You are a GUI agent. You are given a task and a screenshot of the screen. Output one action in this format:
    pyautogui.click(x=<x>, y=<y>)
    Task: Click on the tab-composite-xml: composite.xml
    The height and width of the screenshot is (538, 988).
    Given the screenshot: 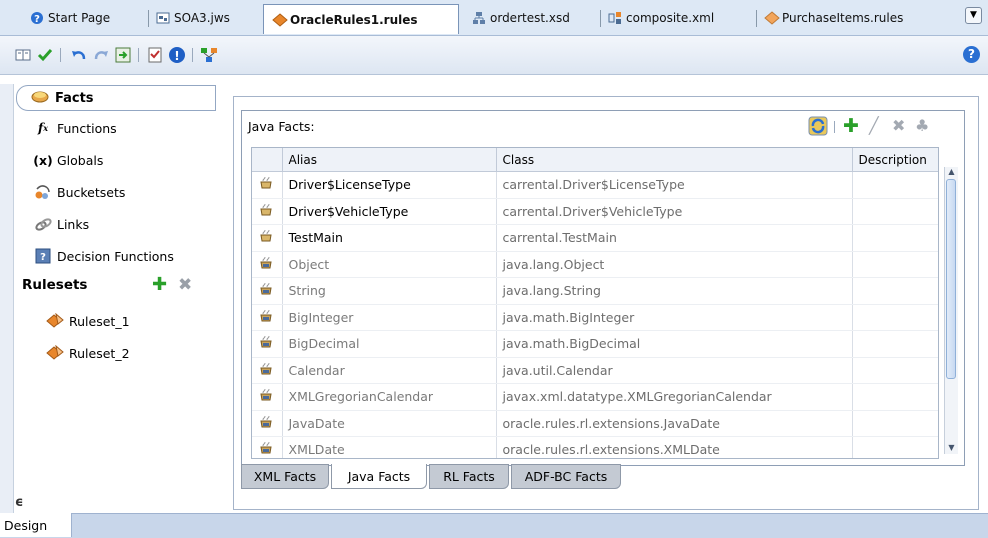 What is the action you would take?
    pyautogui.click(x=661, y=18)
    